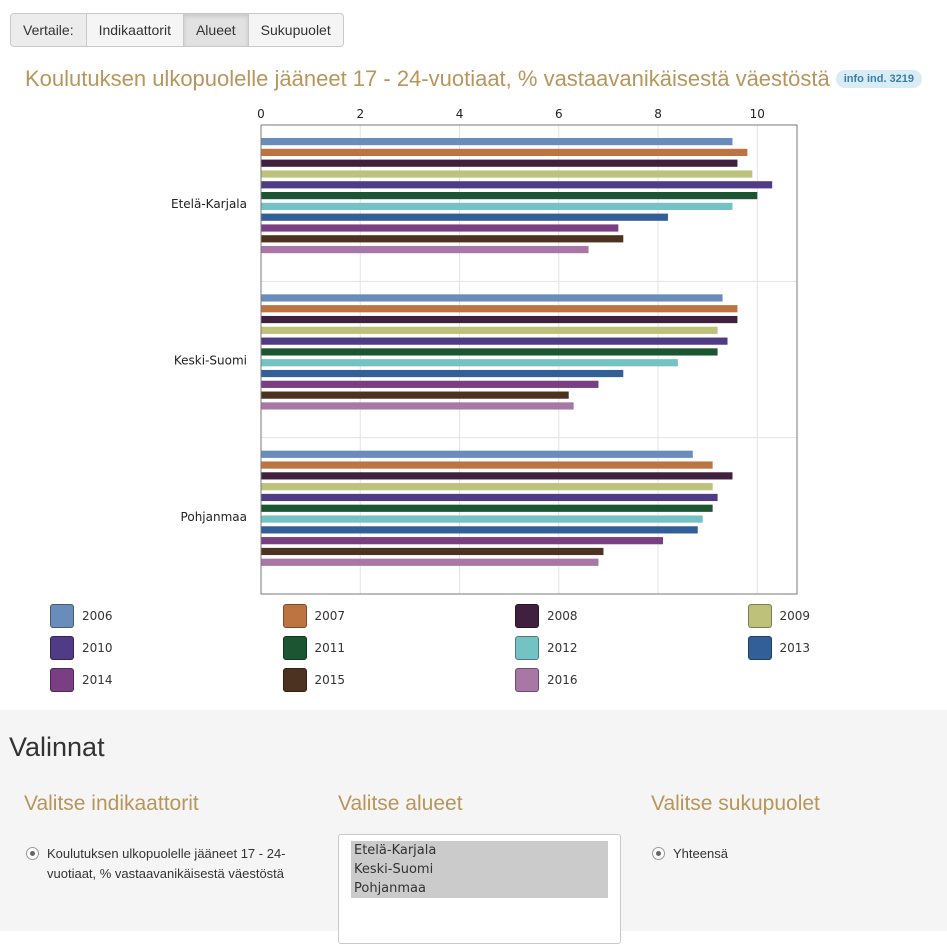 Image resolution: width=947 pixels, height=944 pixels. Describe the element at coordinates (295, 30) in the screenshot. I see `compare-genders-button: Sukupuolet` at that location.